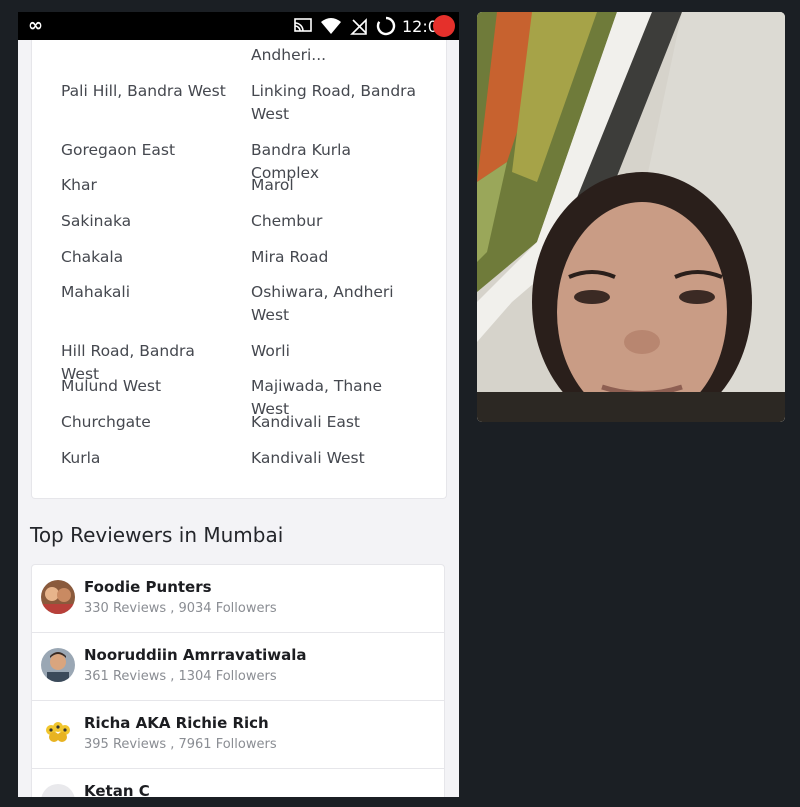  I want to click on sync-icon, so click(386, 26).